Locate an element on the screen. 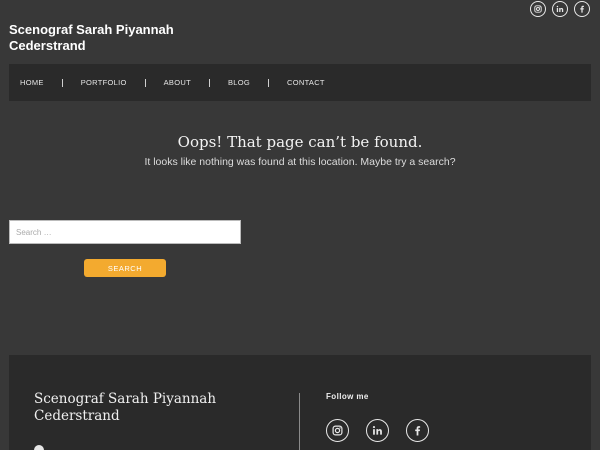 The height and width of the screenshot is (450, 600). nav-item-about: ABOUT is located at coordinates (177, 82).